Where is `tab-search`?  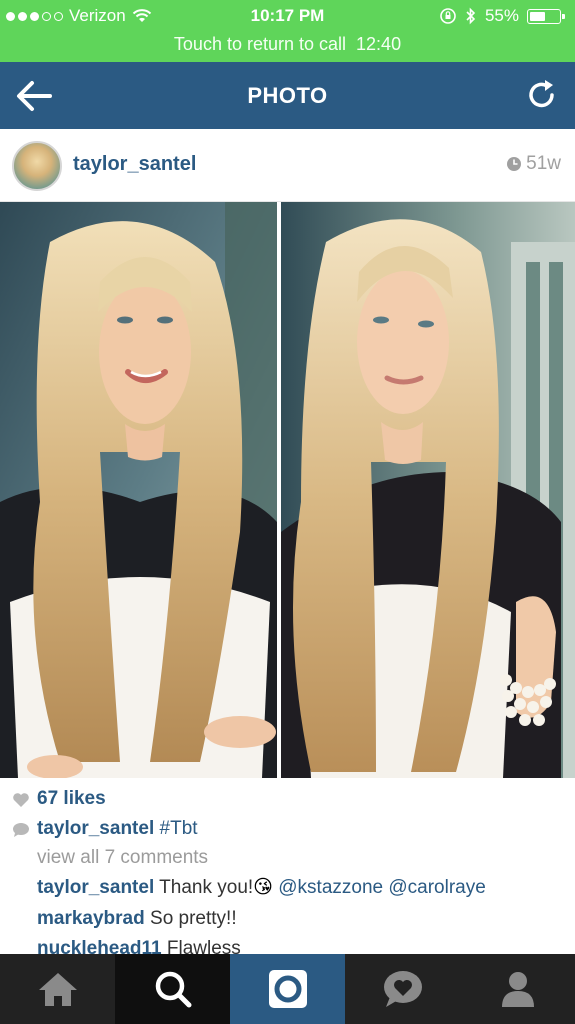 tab-search is located at coordinates (172, 989).